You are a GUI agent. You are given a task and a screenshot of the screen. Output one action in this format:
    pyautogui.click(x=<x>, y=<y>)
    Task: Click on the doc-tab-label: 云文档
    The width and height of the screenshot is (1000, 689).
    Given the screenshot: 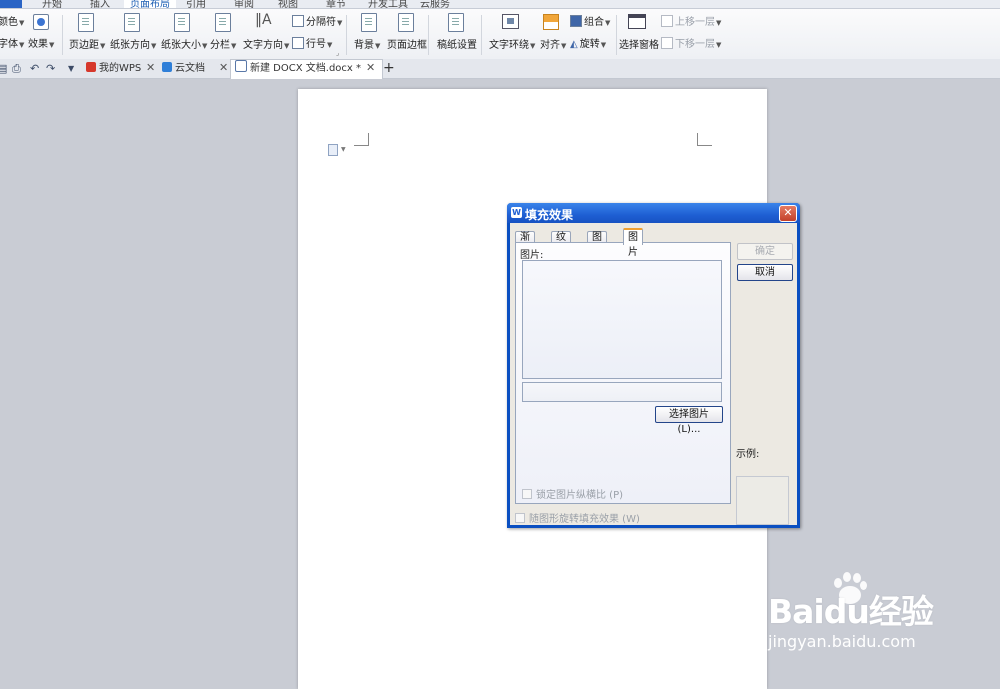 What is the action you would take?
    pyautogui.click(x=190, y=68)
    